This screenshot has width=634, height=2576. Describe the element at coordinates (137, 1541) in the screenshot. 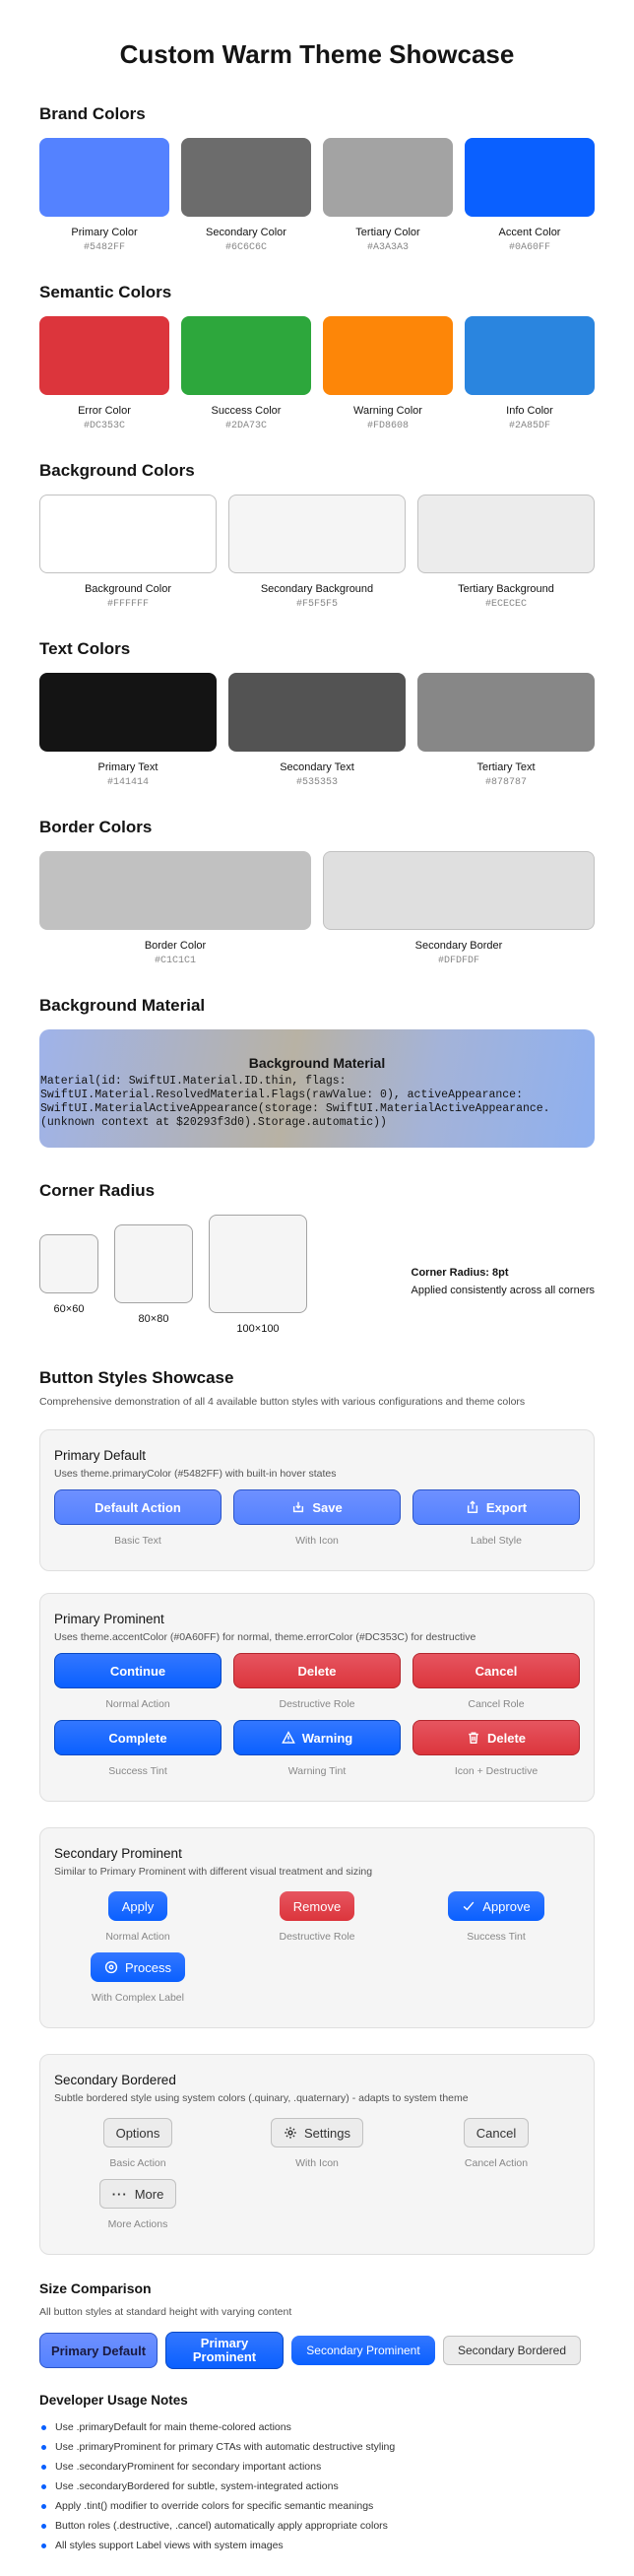

I see `button-caption: Basic Text` at that location.